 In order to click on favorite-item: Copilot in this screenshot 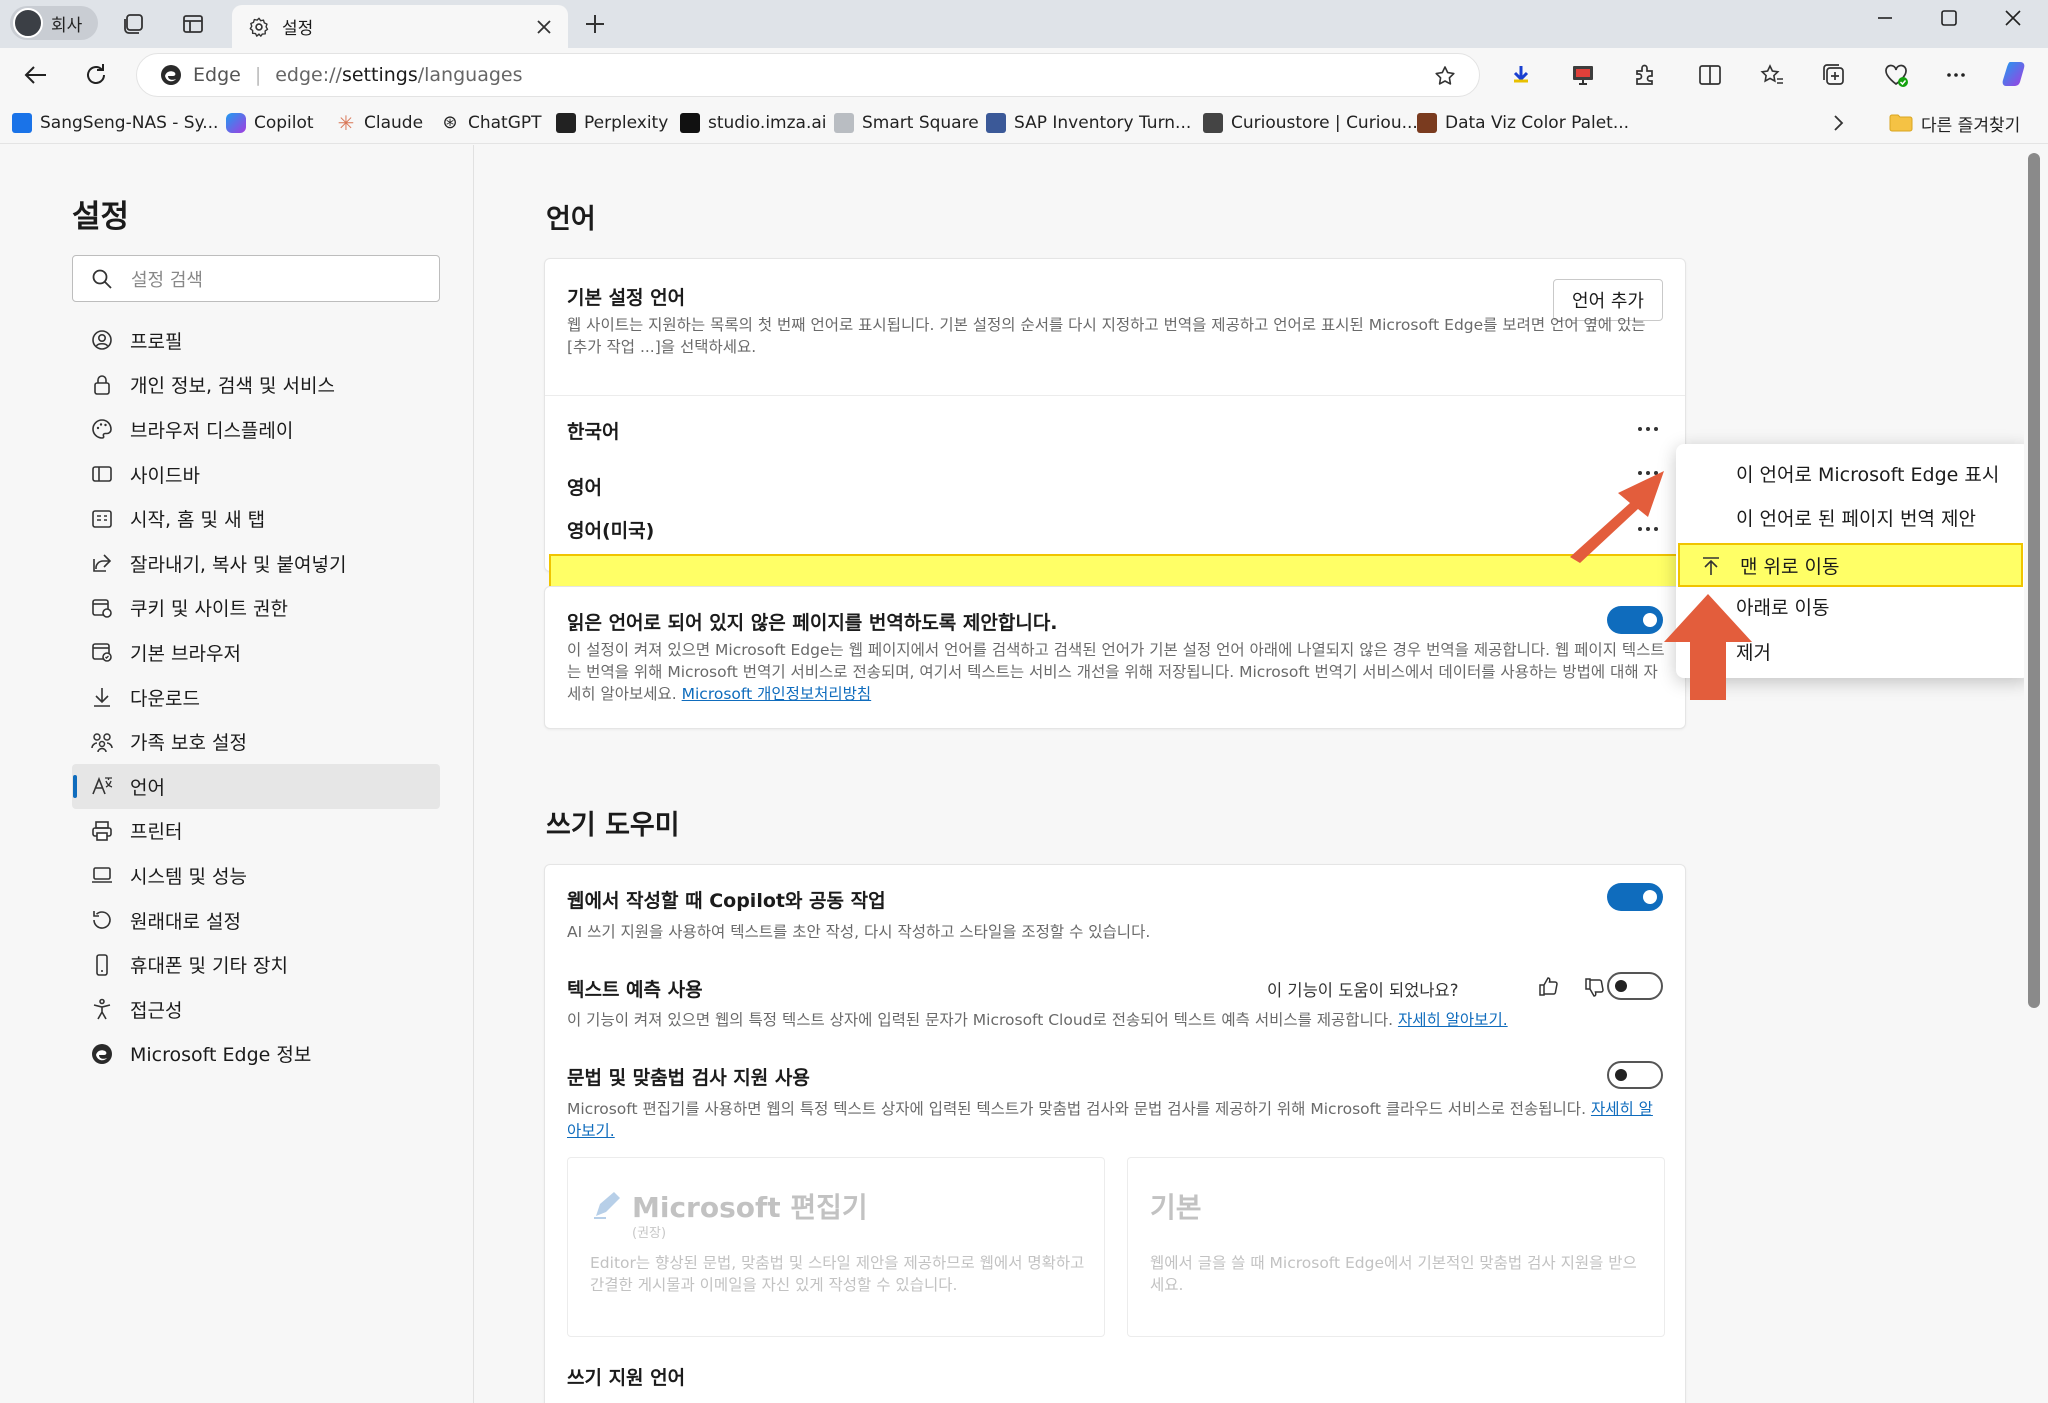, I will do `click(270, 123)`.